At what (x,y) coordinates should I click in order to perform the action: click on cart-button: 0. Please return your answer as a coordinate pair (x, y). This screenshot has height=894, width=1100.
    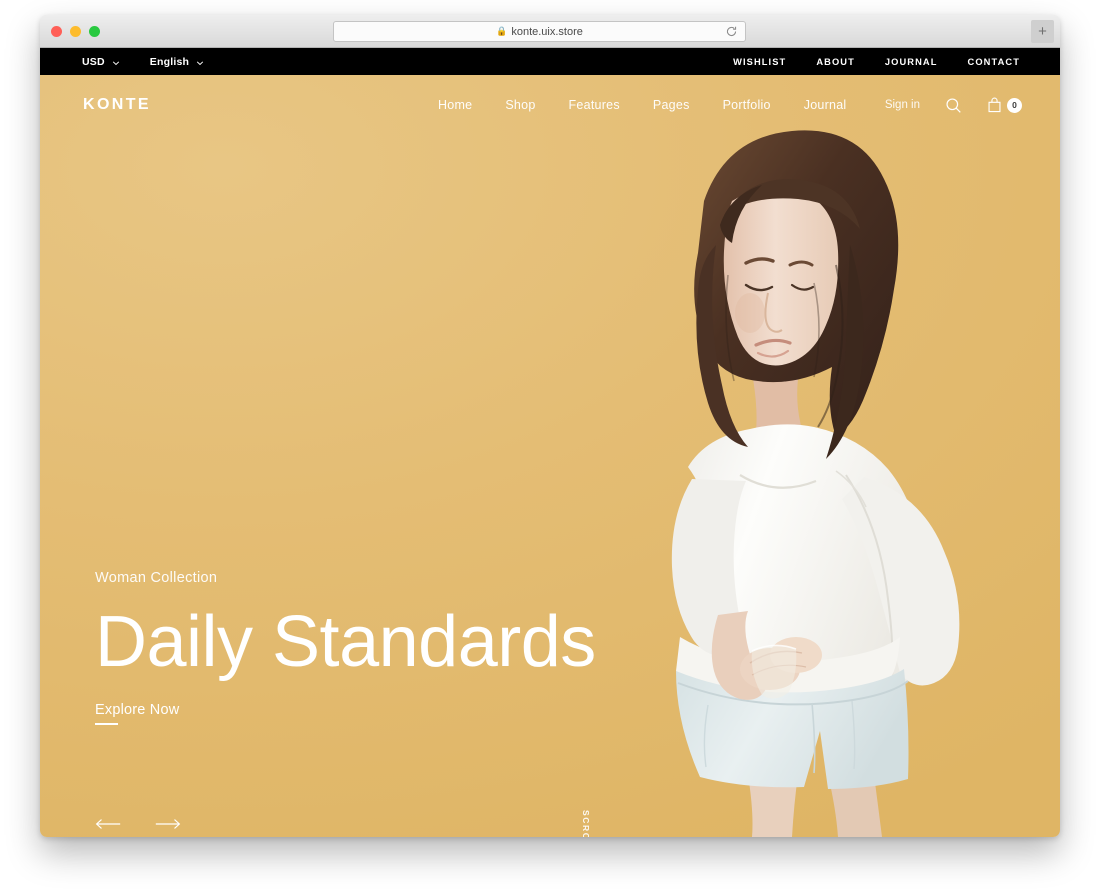
    Looking at the image, I should click on (1004, 105).